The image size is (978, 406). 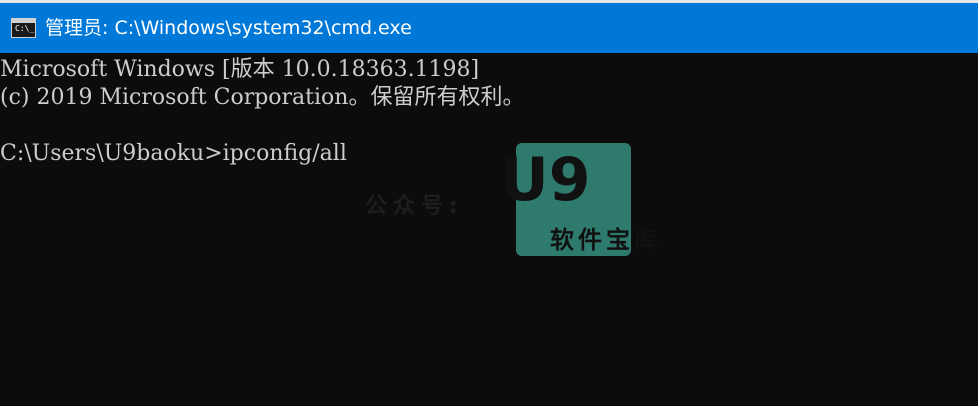 What do you see at coordinates (23, 21) in the screenshot?
I see `cmd-icon-bar` at bounding box center [23, 21].